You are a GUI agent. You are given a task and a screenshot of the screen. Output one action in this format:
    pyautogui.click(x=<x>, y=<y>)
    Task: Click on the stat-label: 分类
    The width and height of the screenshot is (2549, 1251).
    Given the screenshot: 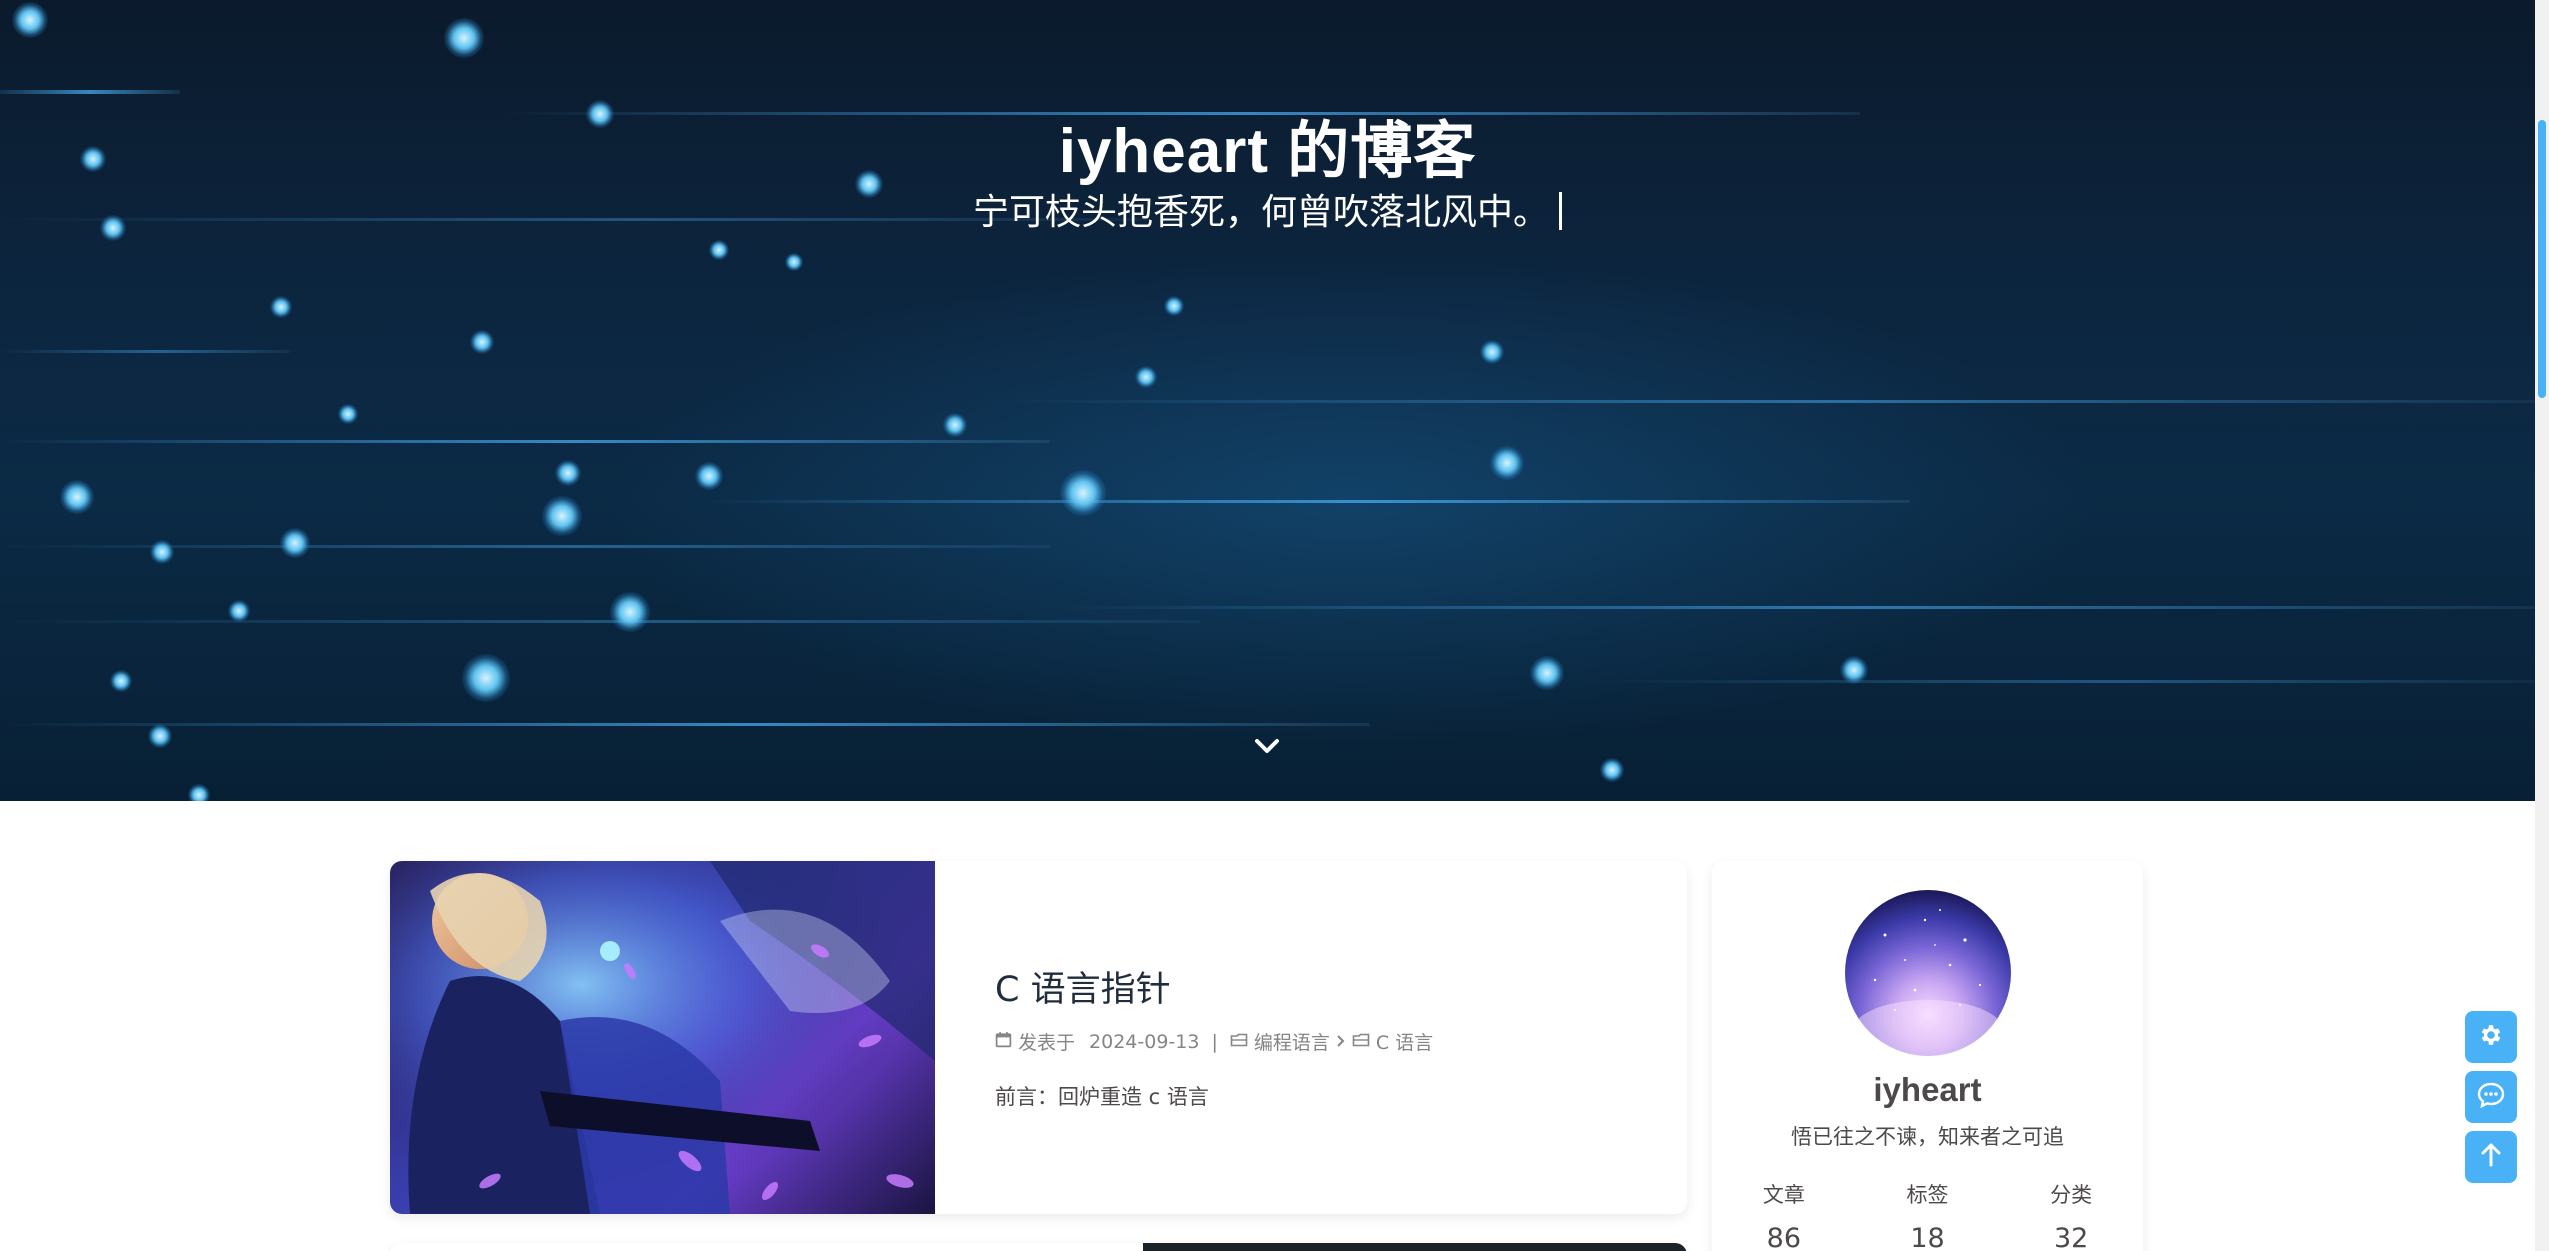 What is the action you would take?
    pyautogui.click(x=2071, y=1195)
    